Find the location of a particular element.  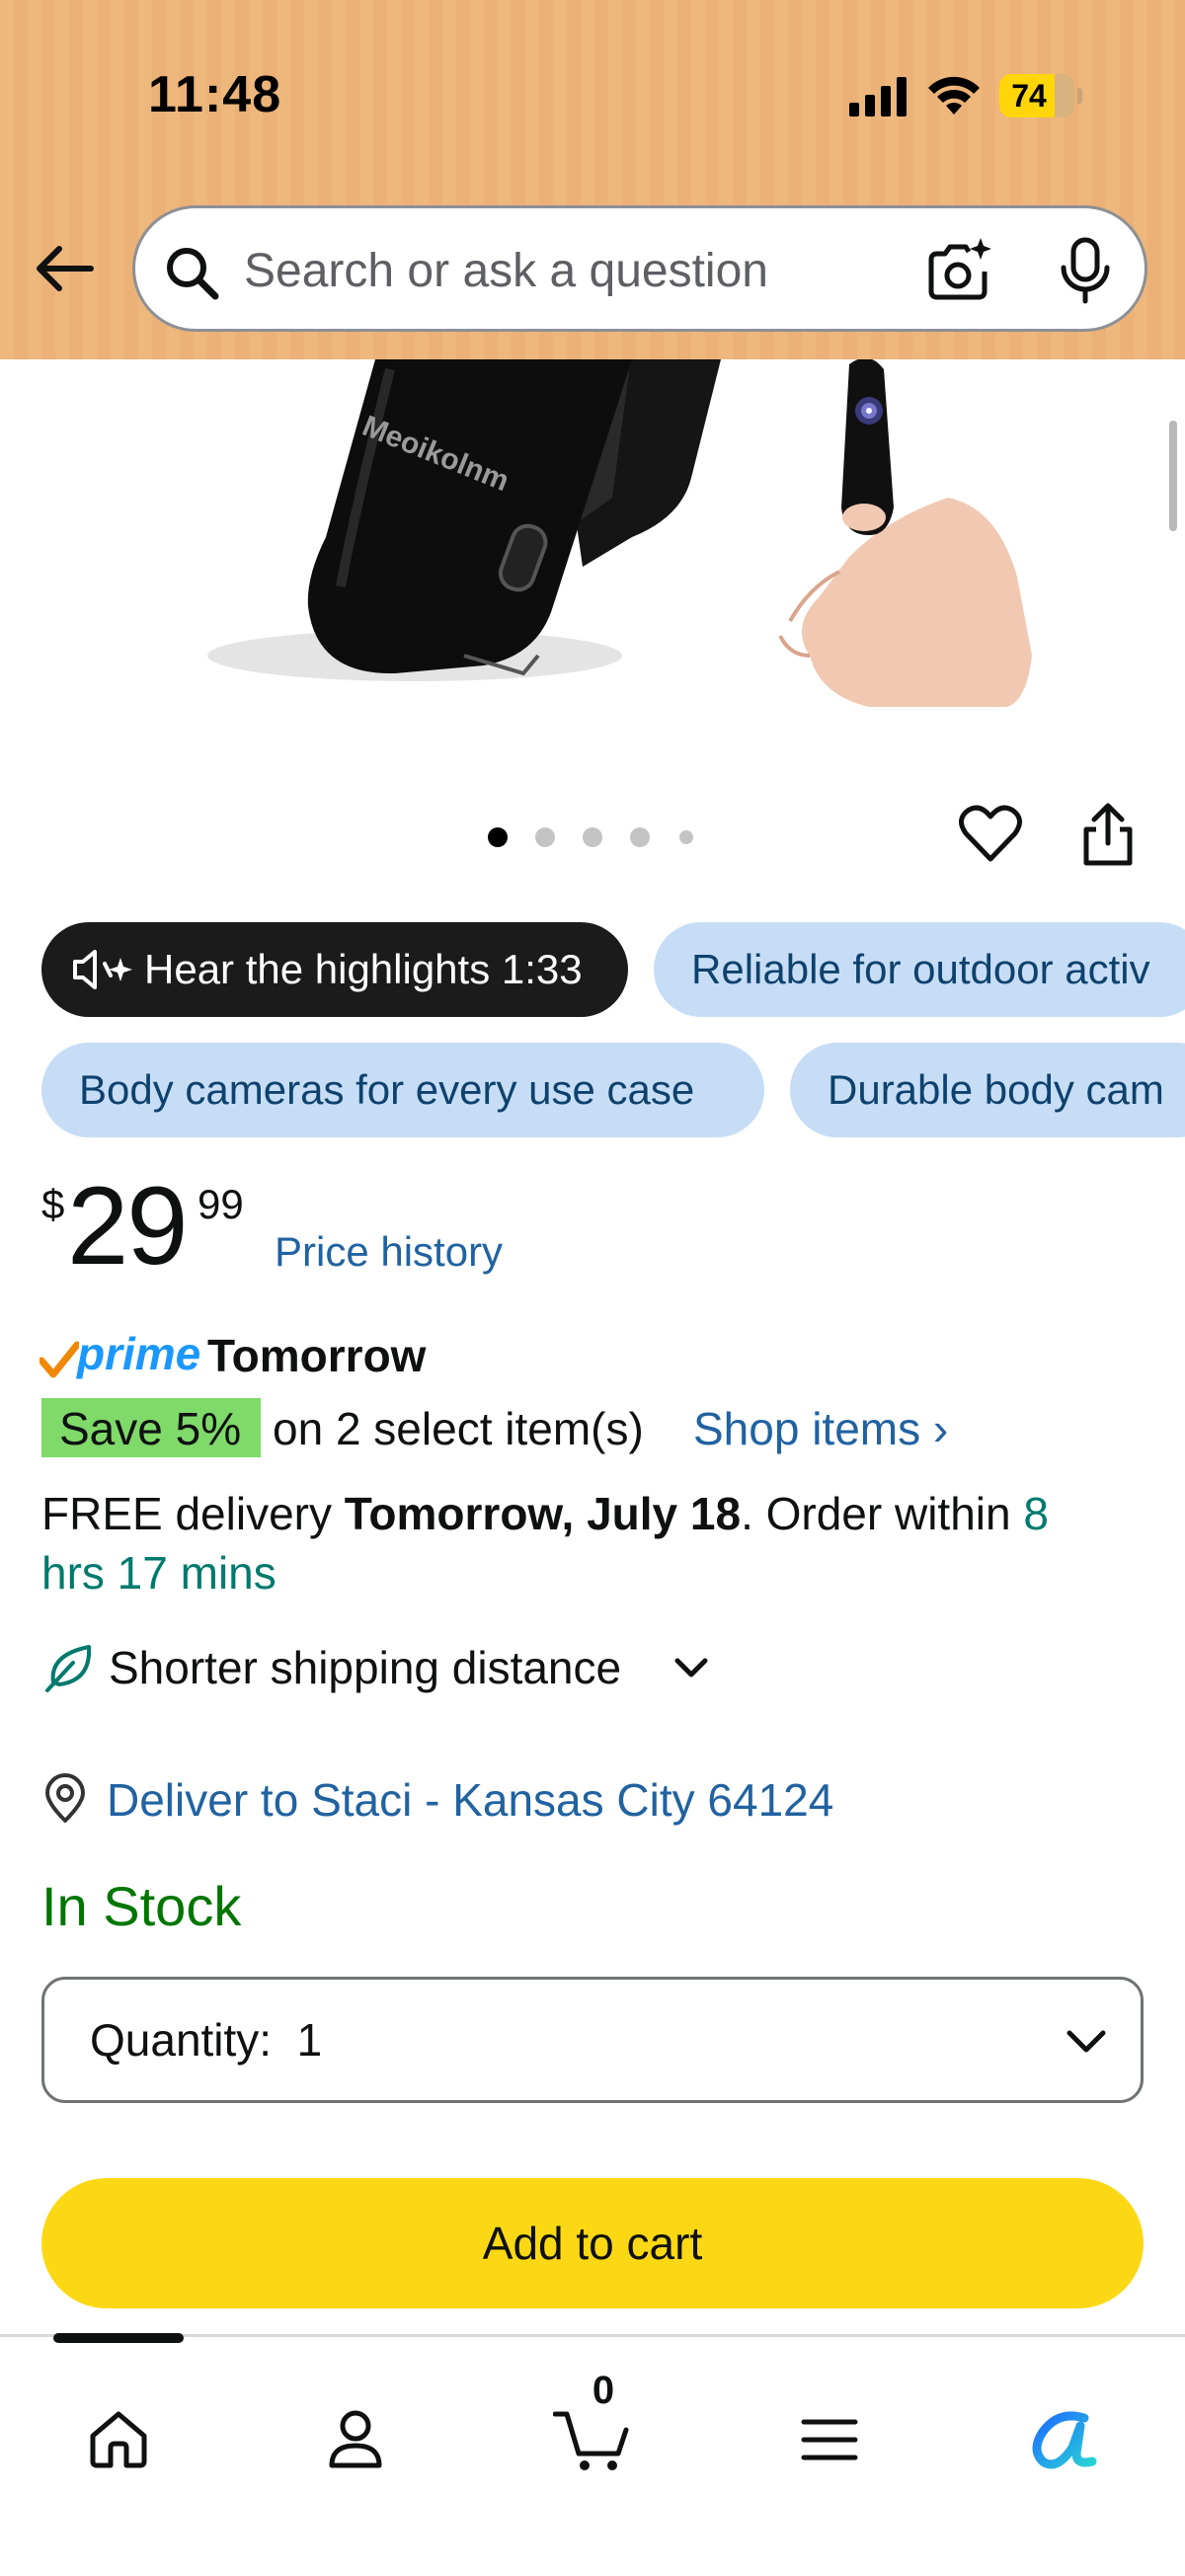

bottom-nav: 0 is located at coordinates (592, 2454).